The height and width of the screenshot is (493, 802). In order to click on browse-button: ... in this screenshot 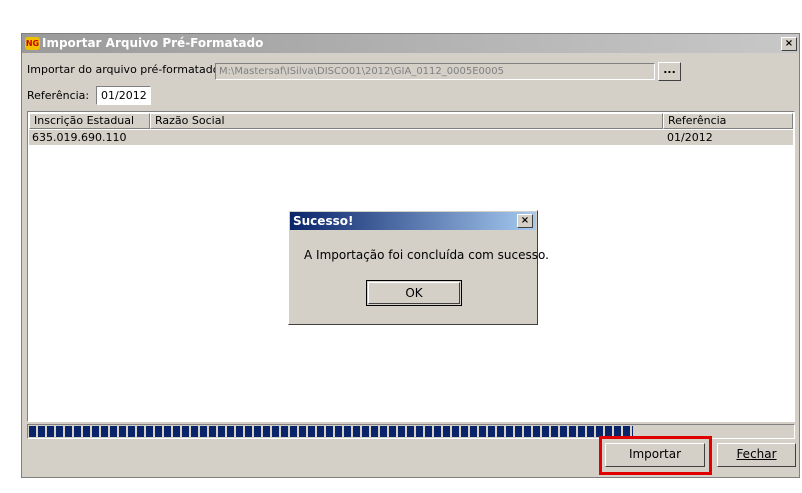, I will do `click(669, 71)`.